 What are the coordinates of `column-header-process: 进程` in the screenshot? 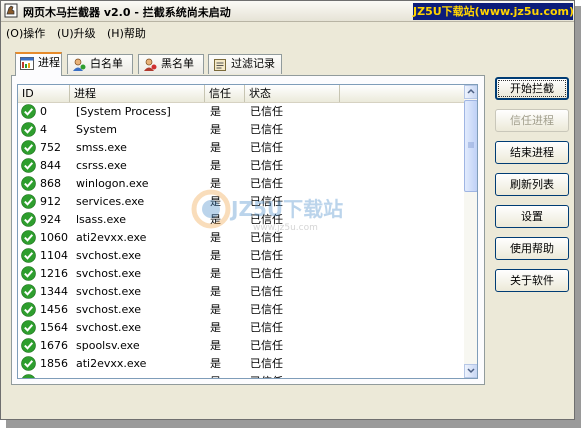 It's located at (137, 93).